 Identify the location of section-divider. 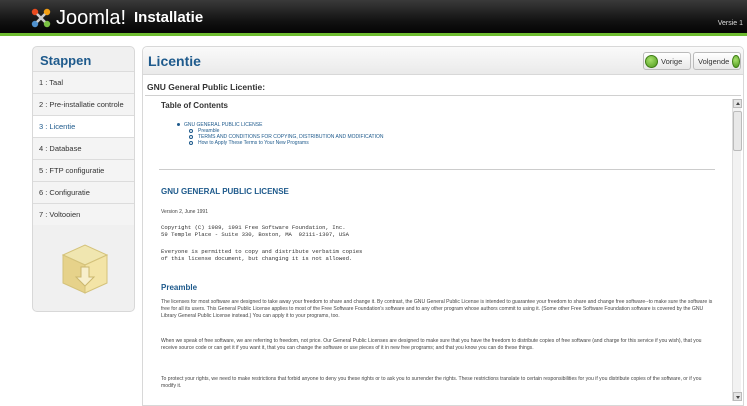
(443, 95).